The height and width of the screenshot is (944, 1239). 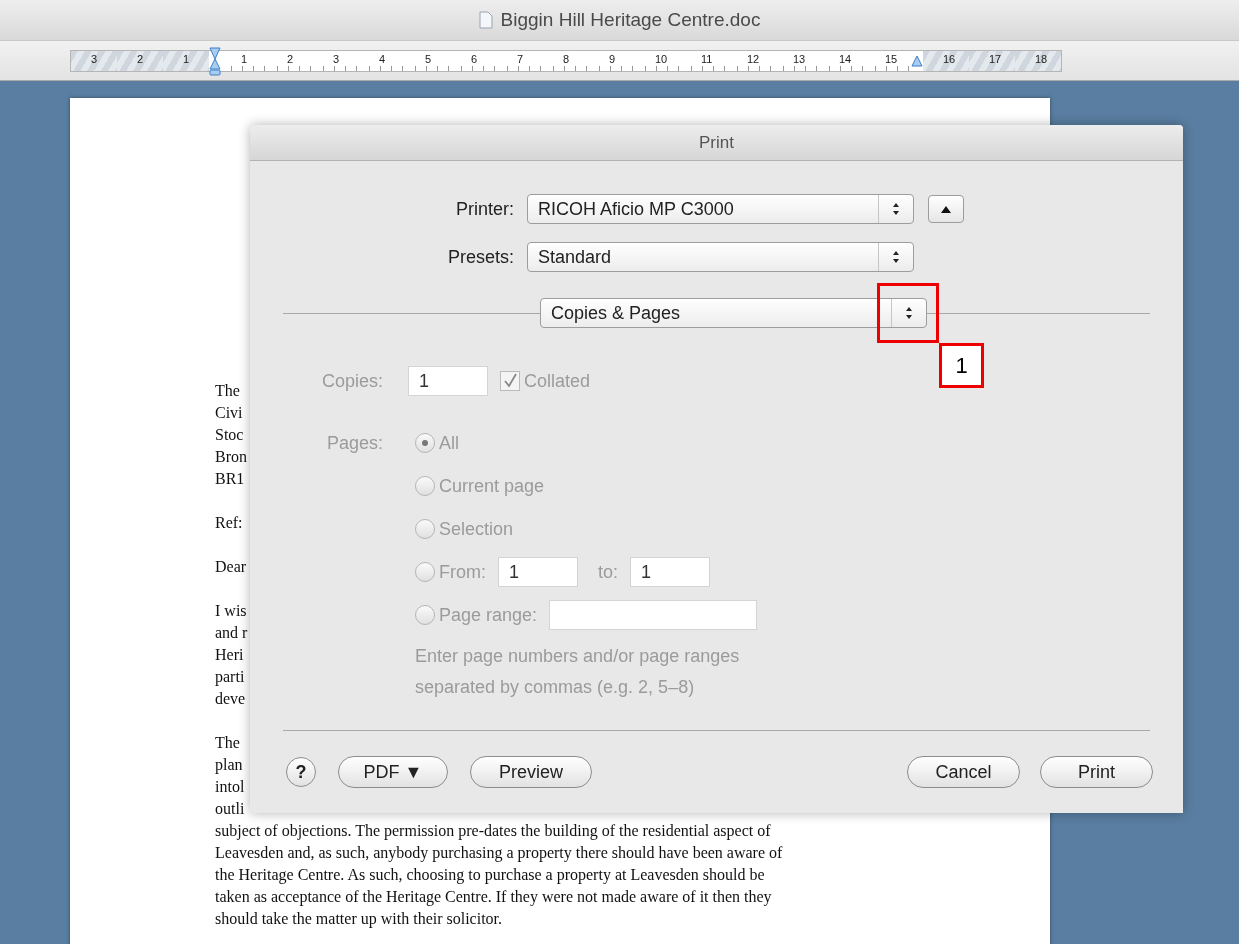 I want to click on pages-label: Pages:, so click(x=354, y=443).